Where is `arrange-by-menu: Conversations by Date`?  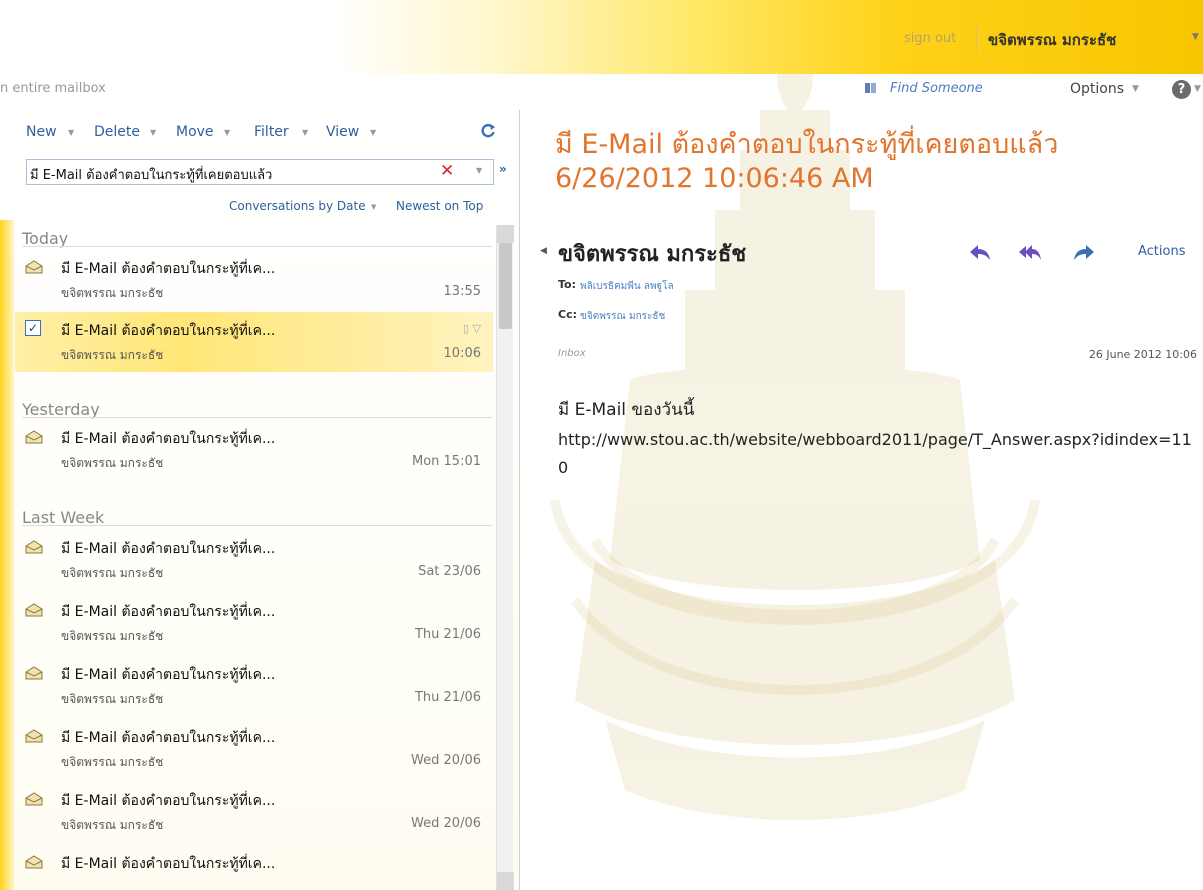
arrange-by-menu: Conversations by Date is located at coordinates (297, 206).